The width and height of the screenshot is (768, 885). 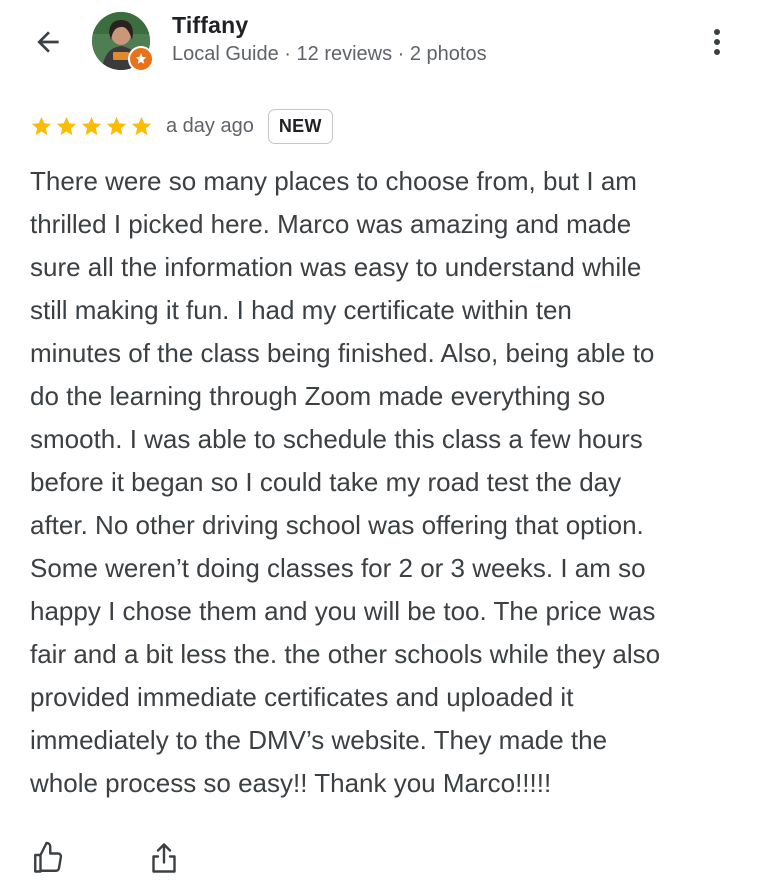 I want to click on rating-row: a day ago NEW, so click(x=181, y=126).